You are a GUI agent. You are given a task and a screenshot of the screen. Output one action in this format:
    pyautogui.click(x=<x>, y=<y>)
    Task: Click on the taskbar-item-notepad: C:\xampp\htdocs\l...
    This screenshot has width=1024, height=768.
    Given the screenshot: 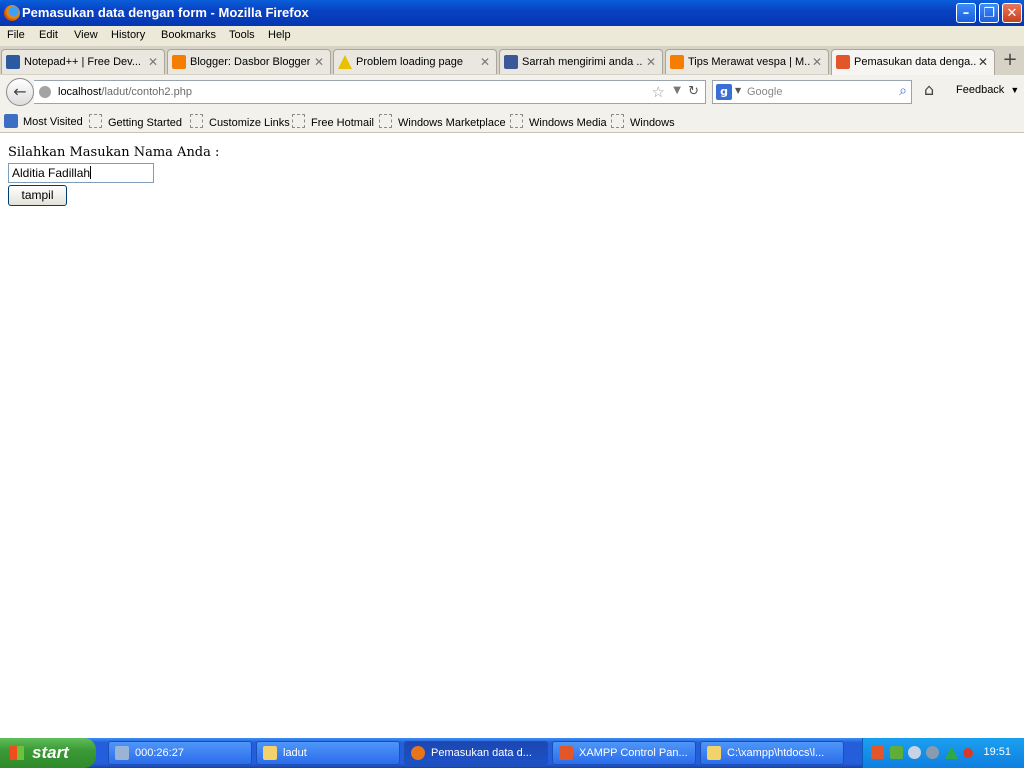 What is the action you would take?
    pyautogui.click(x=772, y=753)
    